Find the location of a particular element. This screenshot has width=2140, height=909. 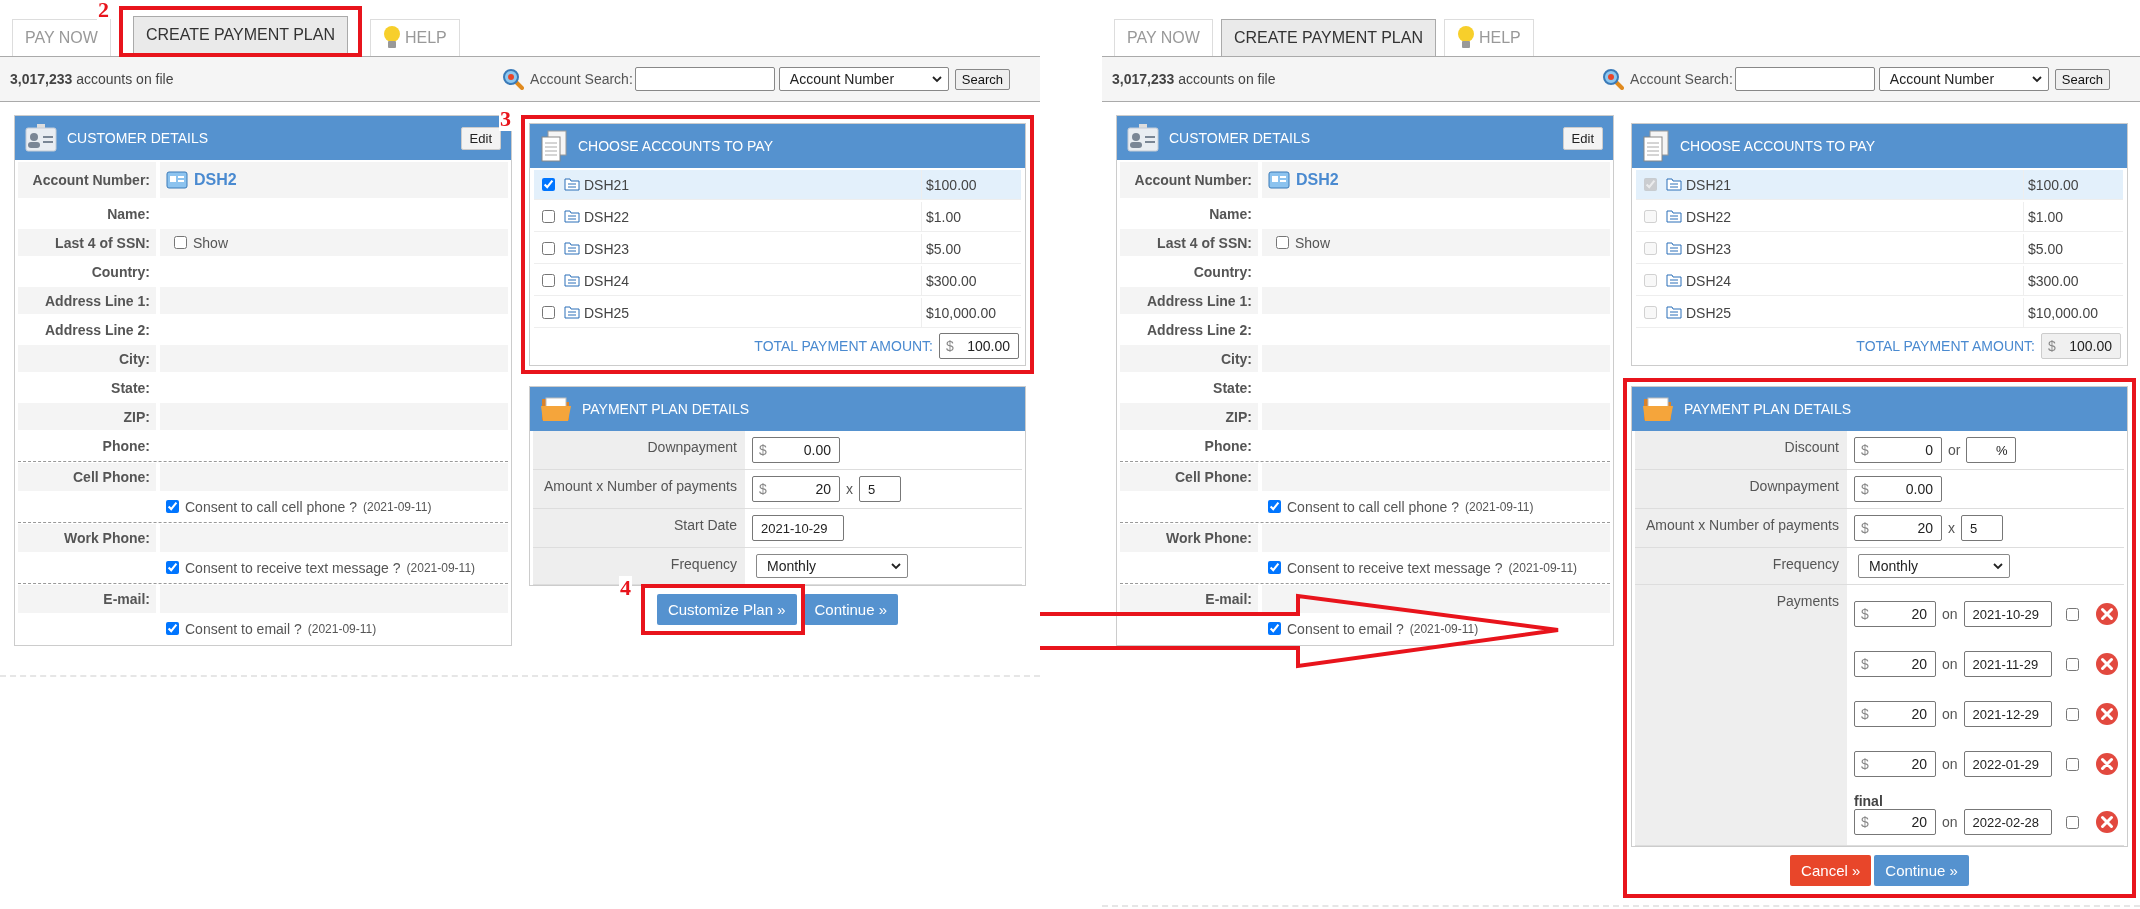

field-label: Discount is located at coordinates (1741, 450).